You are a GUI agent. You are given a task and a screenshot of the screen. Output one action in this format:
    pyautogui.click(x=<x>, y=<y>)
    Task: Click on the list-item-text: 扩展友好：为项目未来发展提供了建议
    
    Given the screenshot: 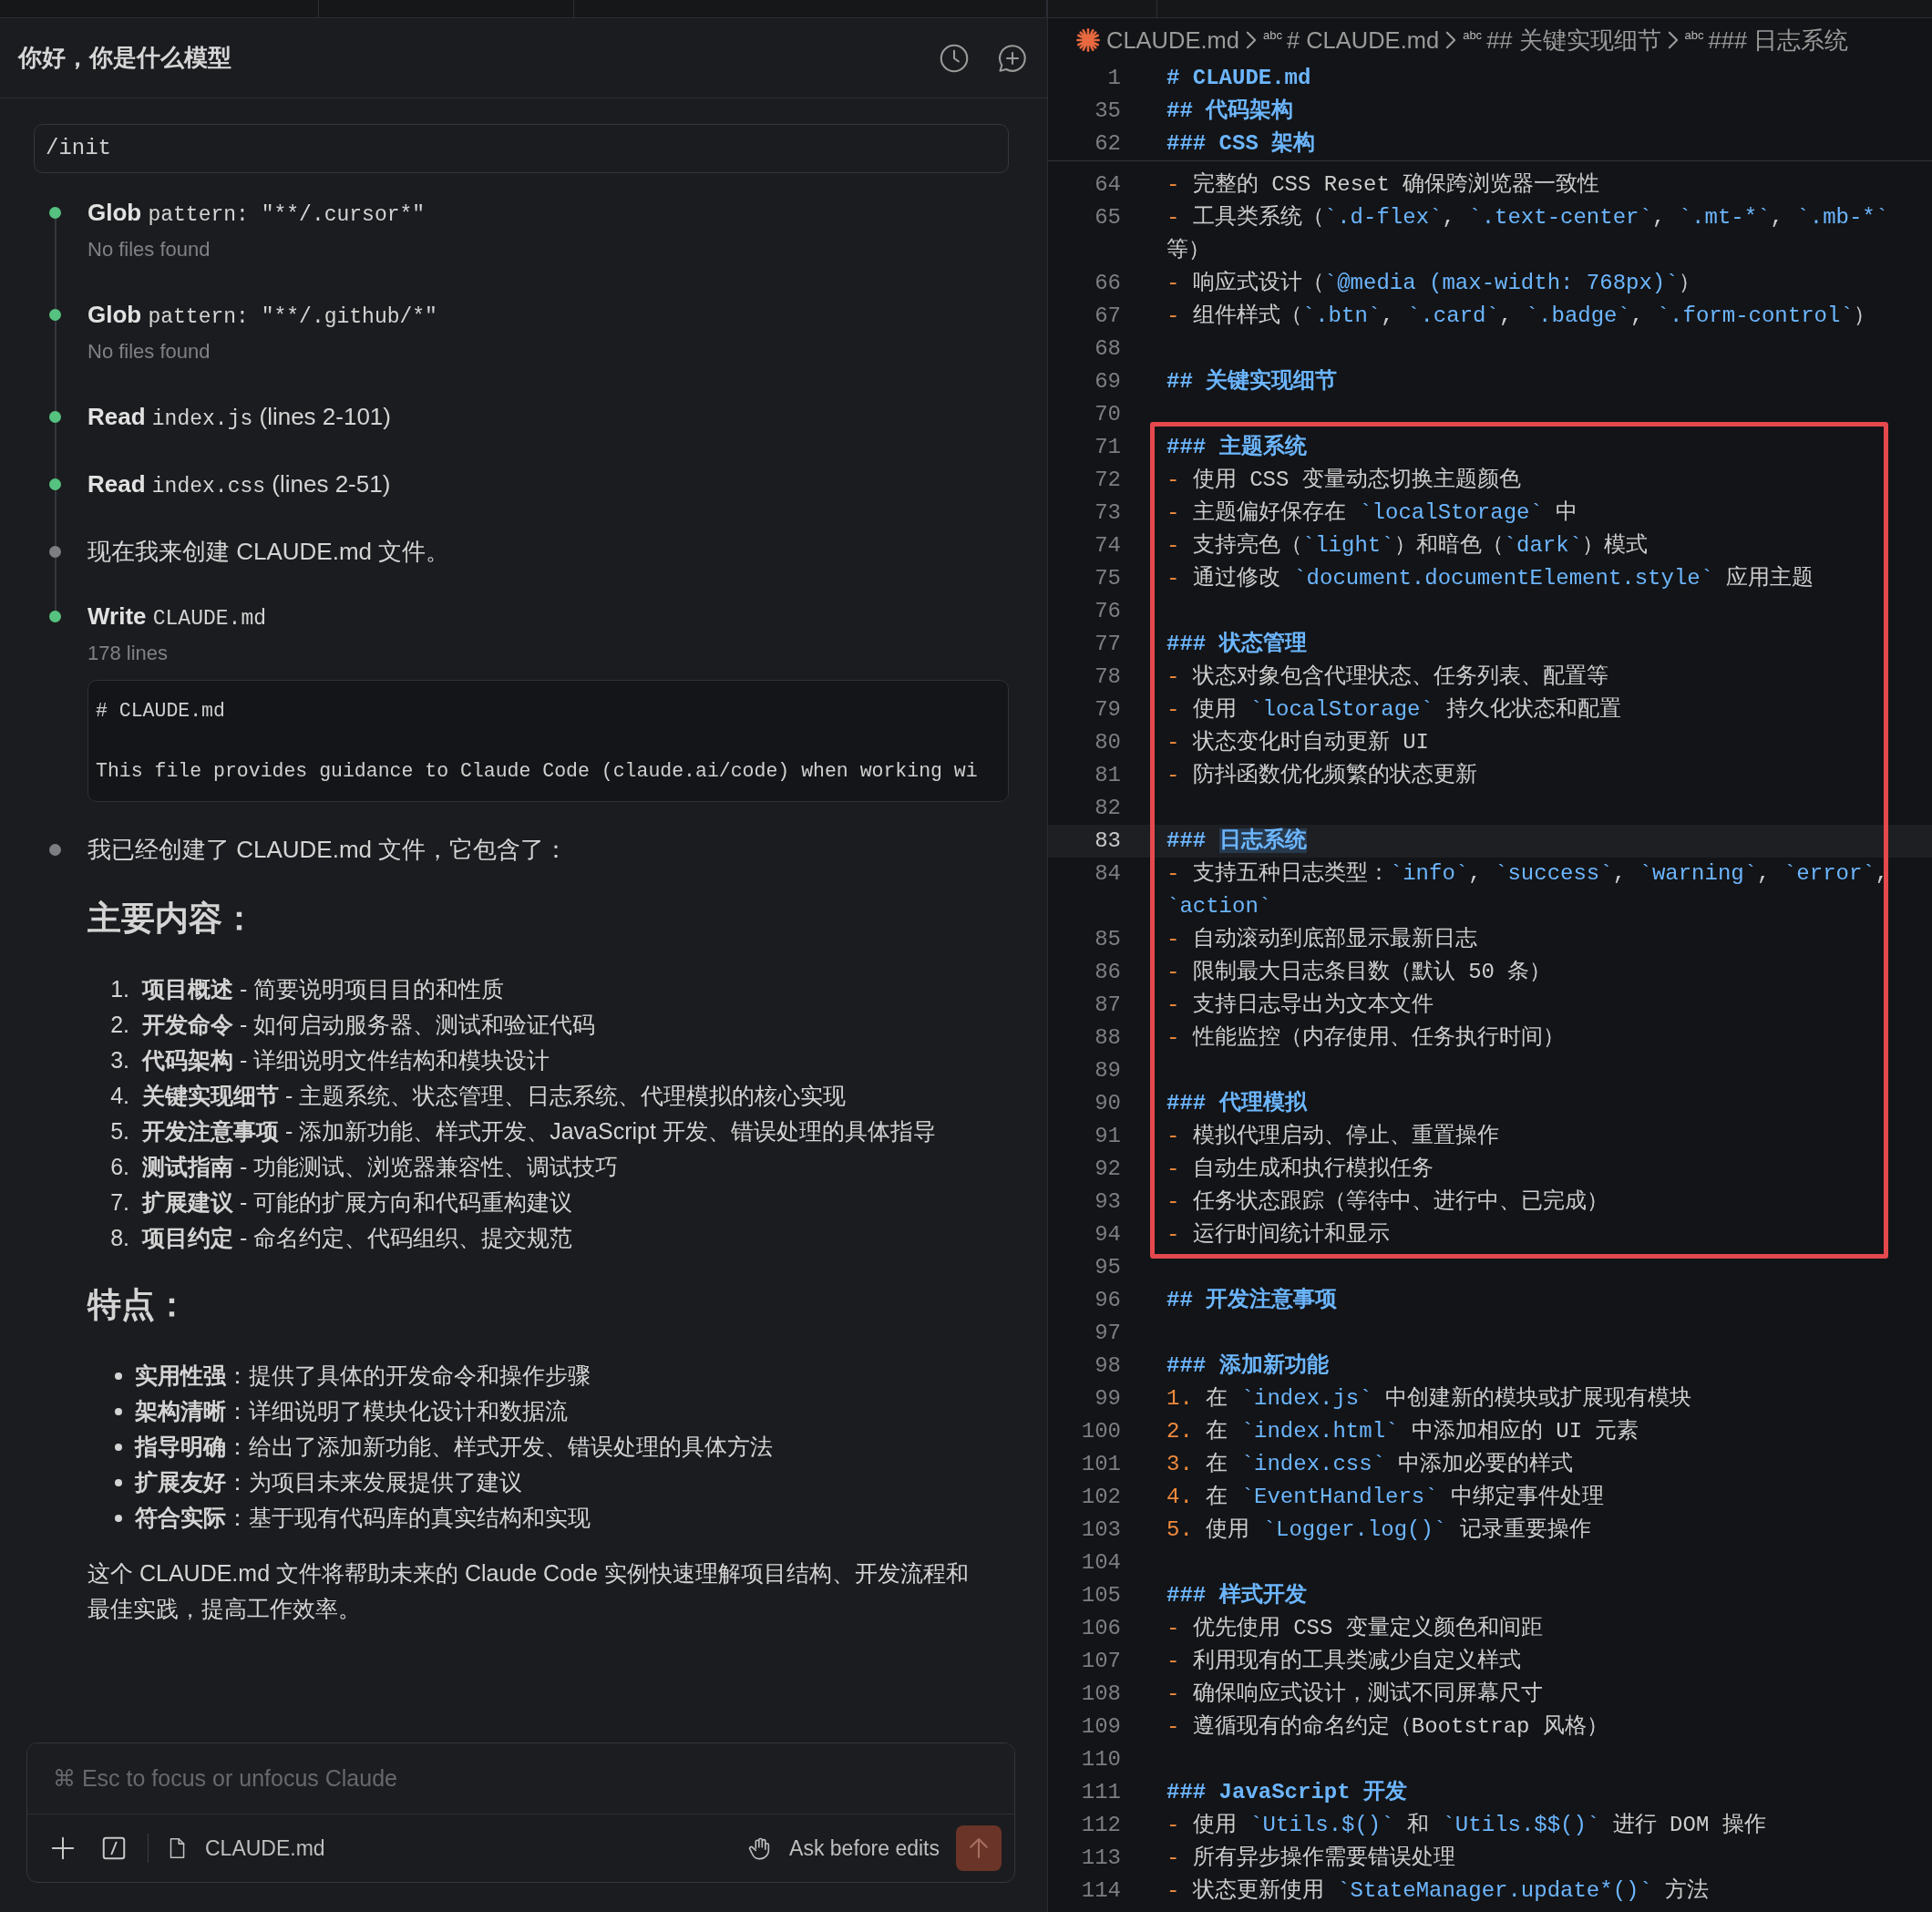 What is the action you would take?
    pyautogui.click(x=328, y=1482)
    